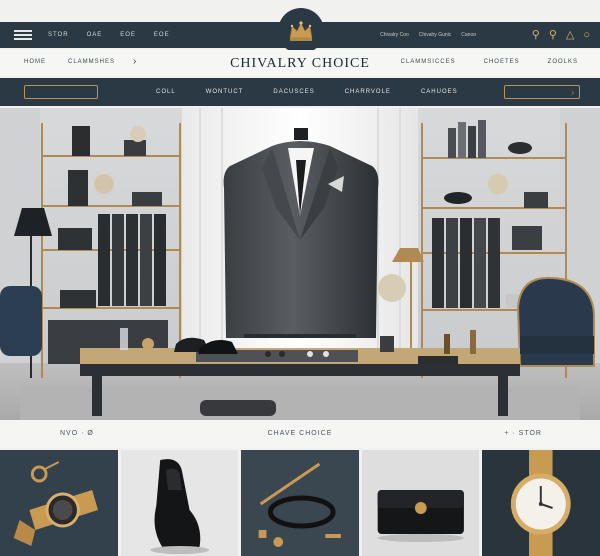 Image resolution: width=600 pixels, height=556 pixels. I want to click on category-link: COLL, so click(166, 92).